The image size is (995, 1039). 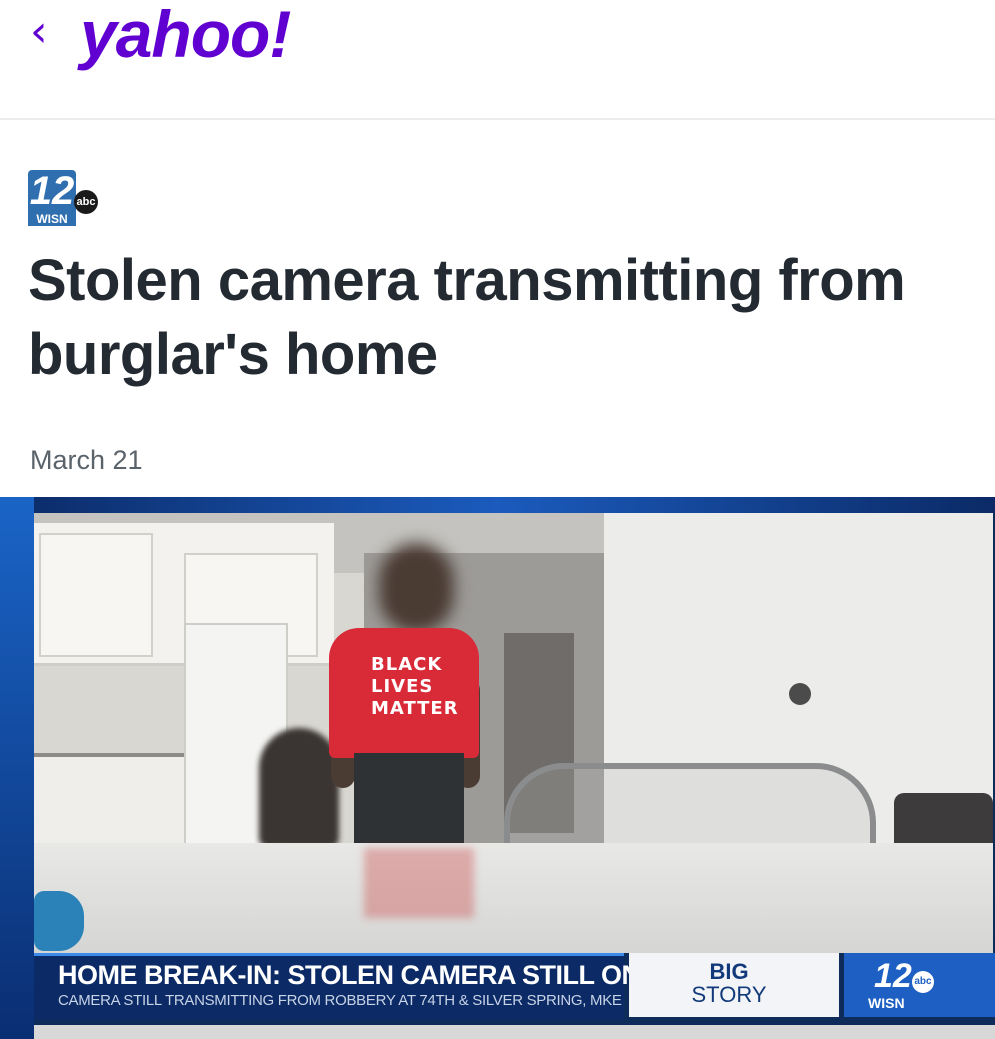 What do you see at coordinates (729, 971) in the screenshot?
I see `big-story-line1: BIG` at bounding box center [729, 971].